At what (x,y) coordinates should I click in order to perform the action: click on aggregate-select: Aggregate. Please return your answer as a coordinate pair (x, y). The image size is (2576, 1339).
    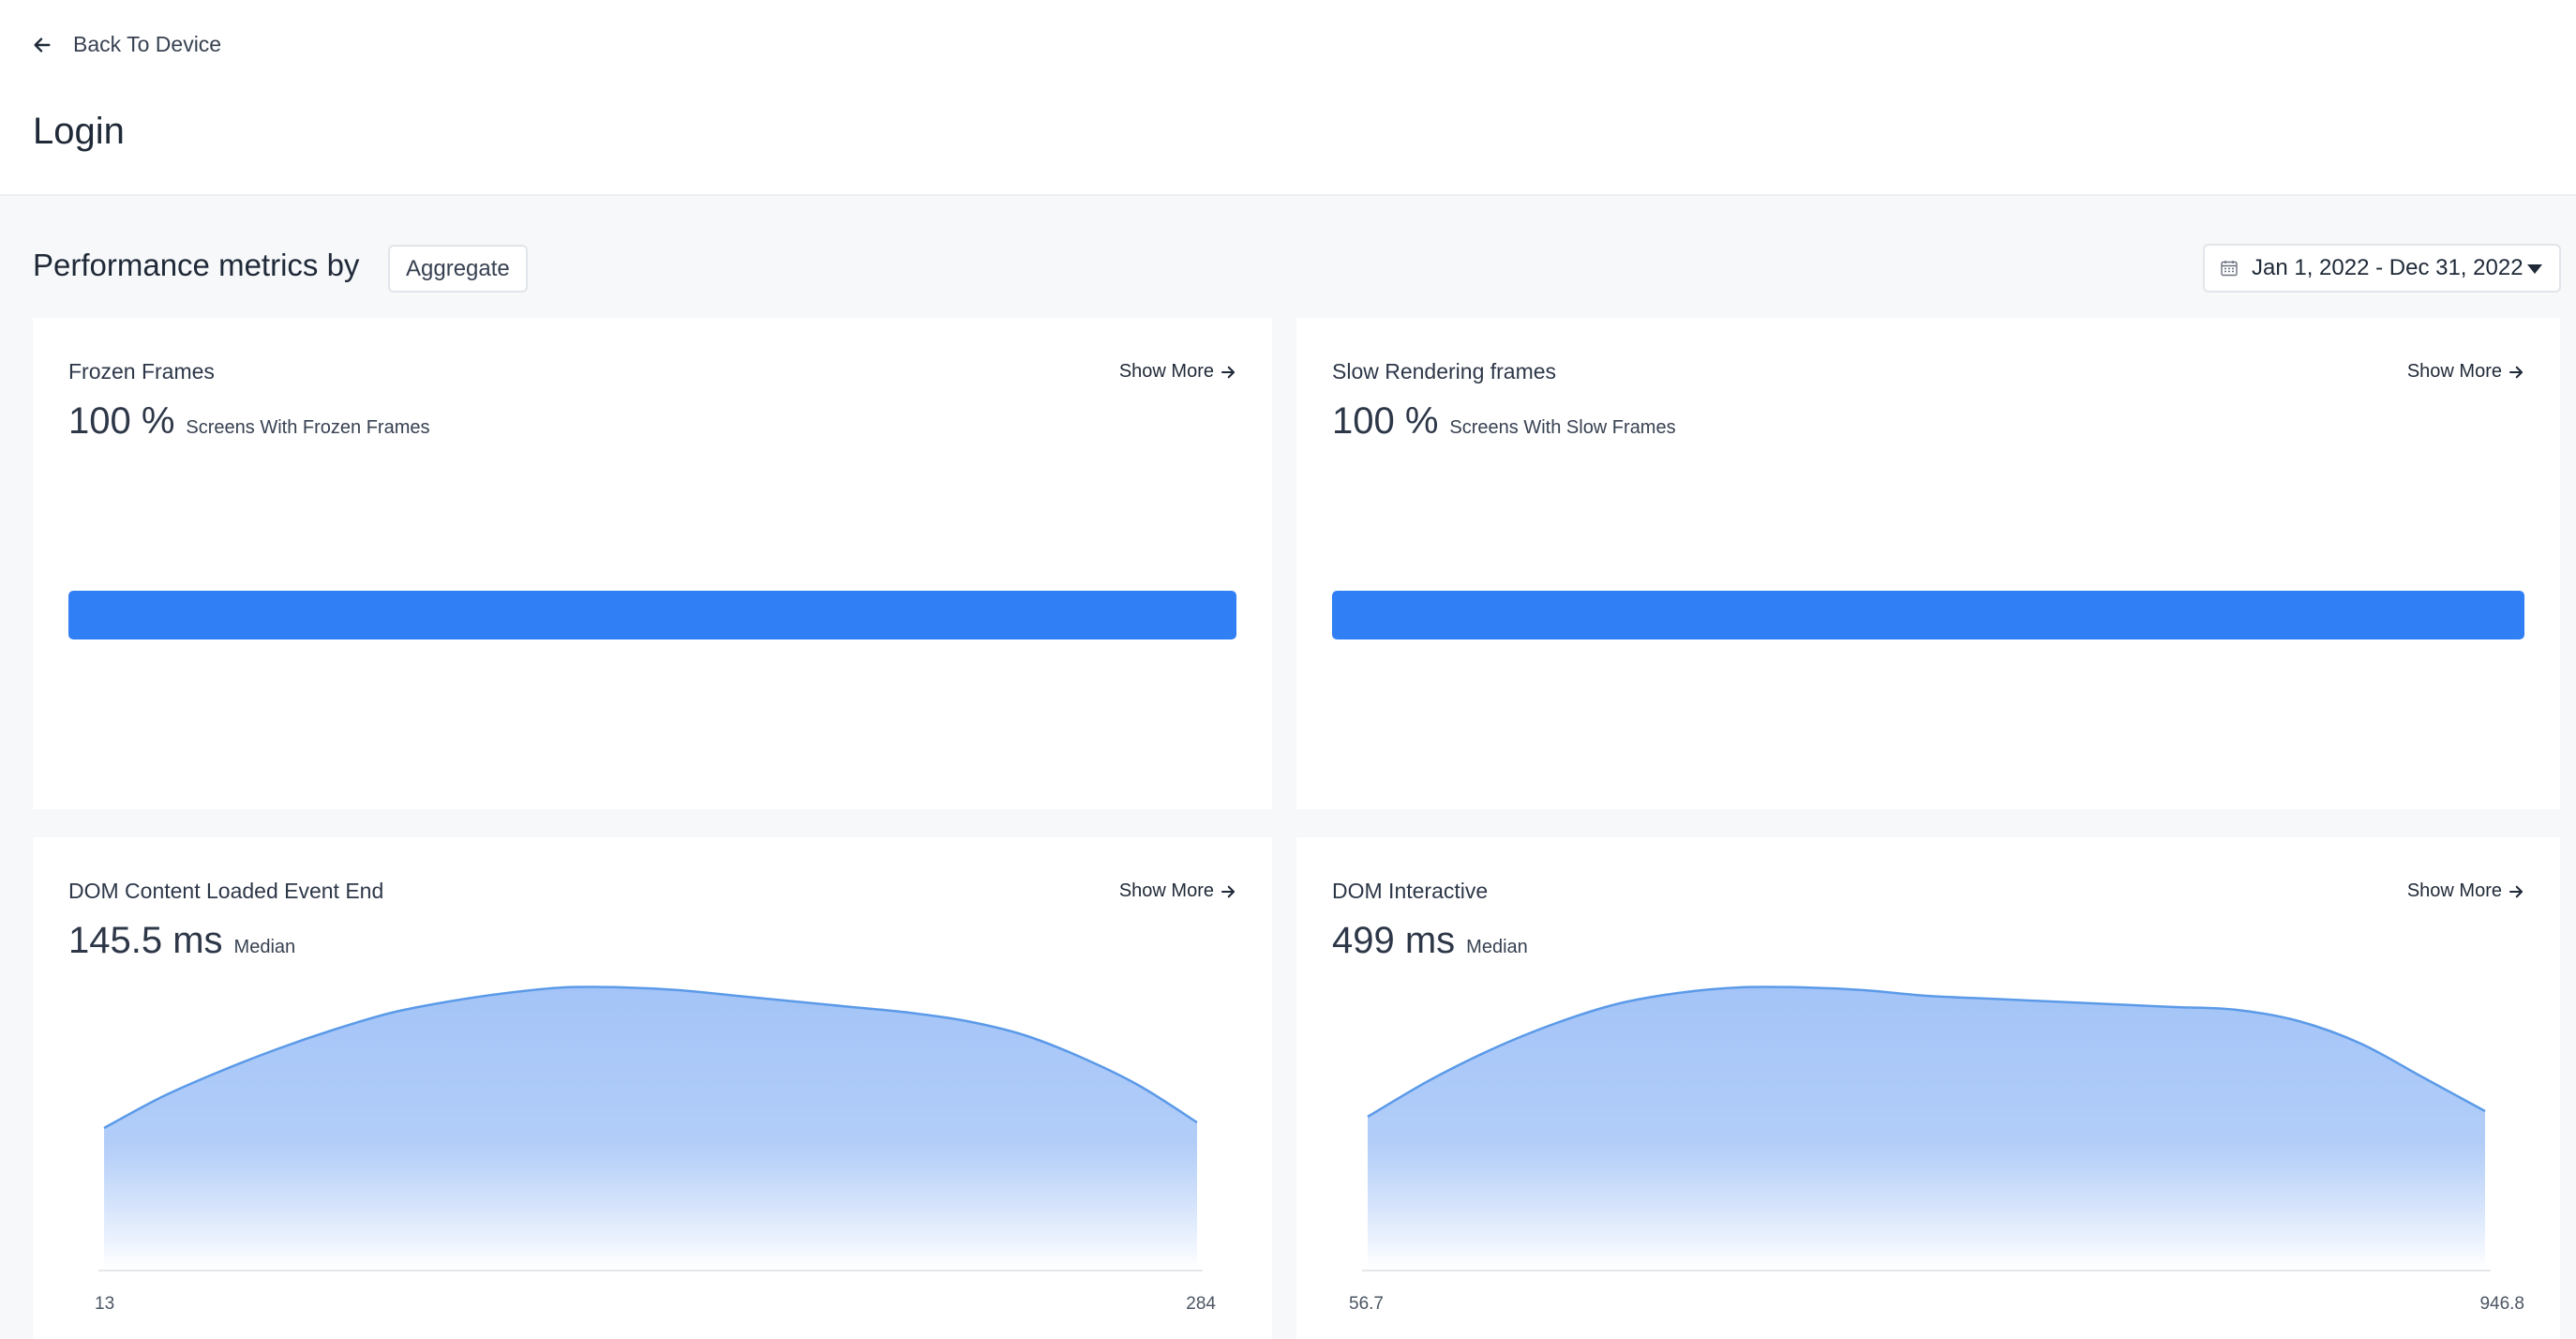
    Looking at the image, I should click on (458, 269).